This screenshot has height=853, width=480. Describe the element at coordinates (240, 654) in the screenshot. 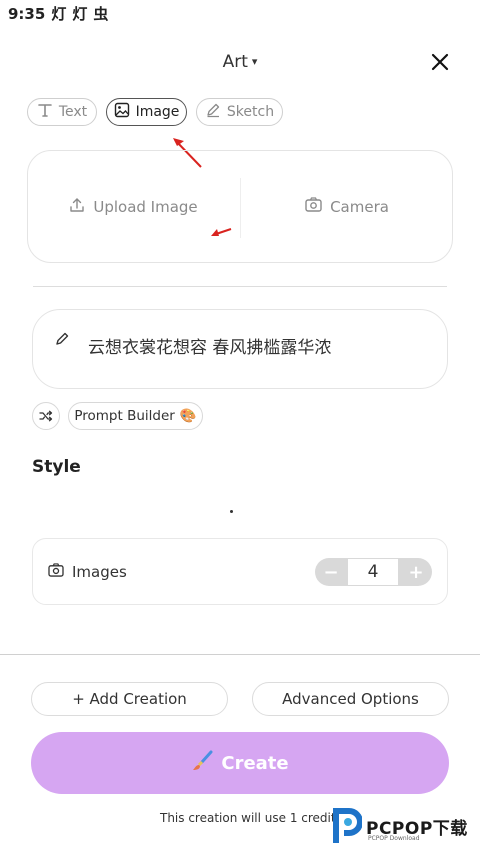

I see `footer-divider` at that location.